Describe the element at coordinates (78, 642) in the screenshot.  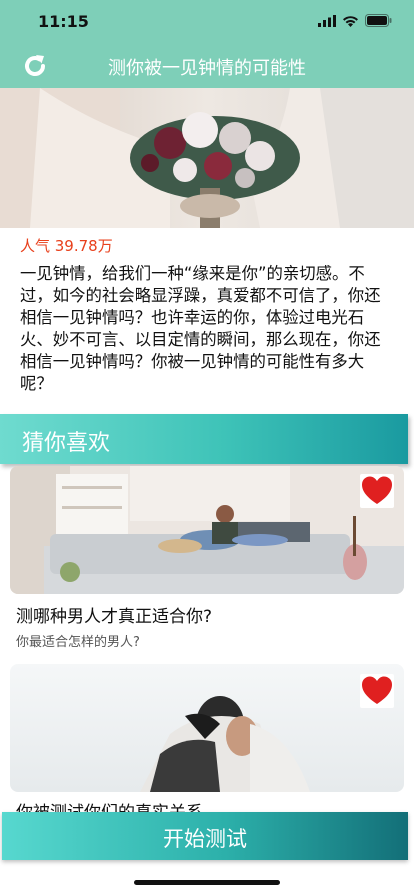
I see `card-subtitle: 你最适合怎样的男人?` at that location.